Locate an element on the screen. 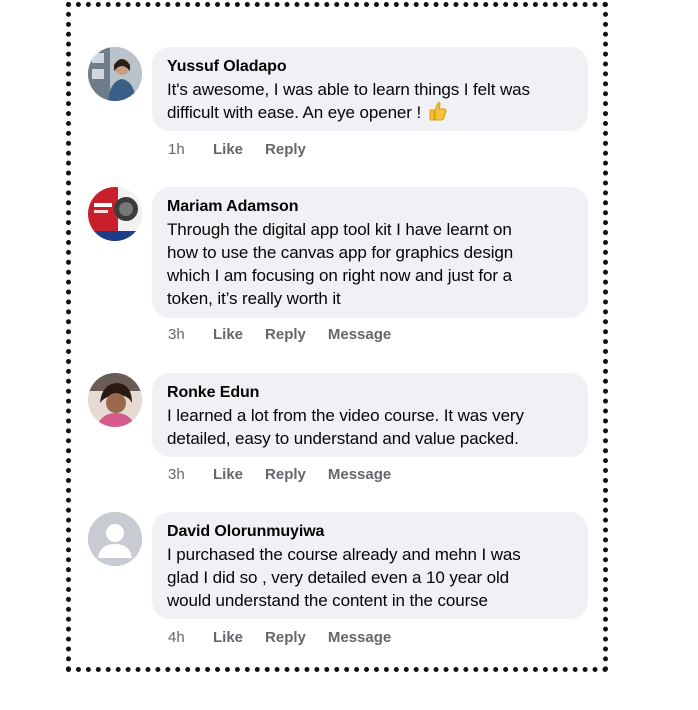  comment-actions: 1h Like Reply is located at coordinates (248, 150).